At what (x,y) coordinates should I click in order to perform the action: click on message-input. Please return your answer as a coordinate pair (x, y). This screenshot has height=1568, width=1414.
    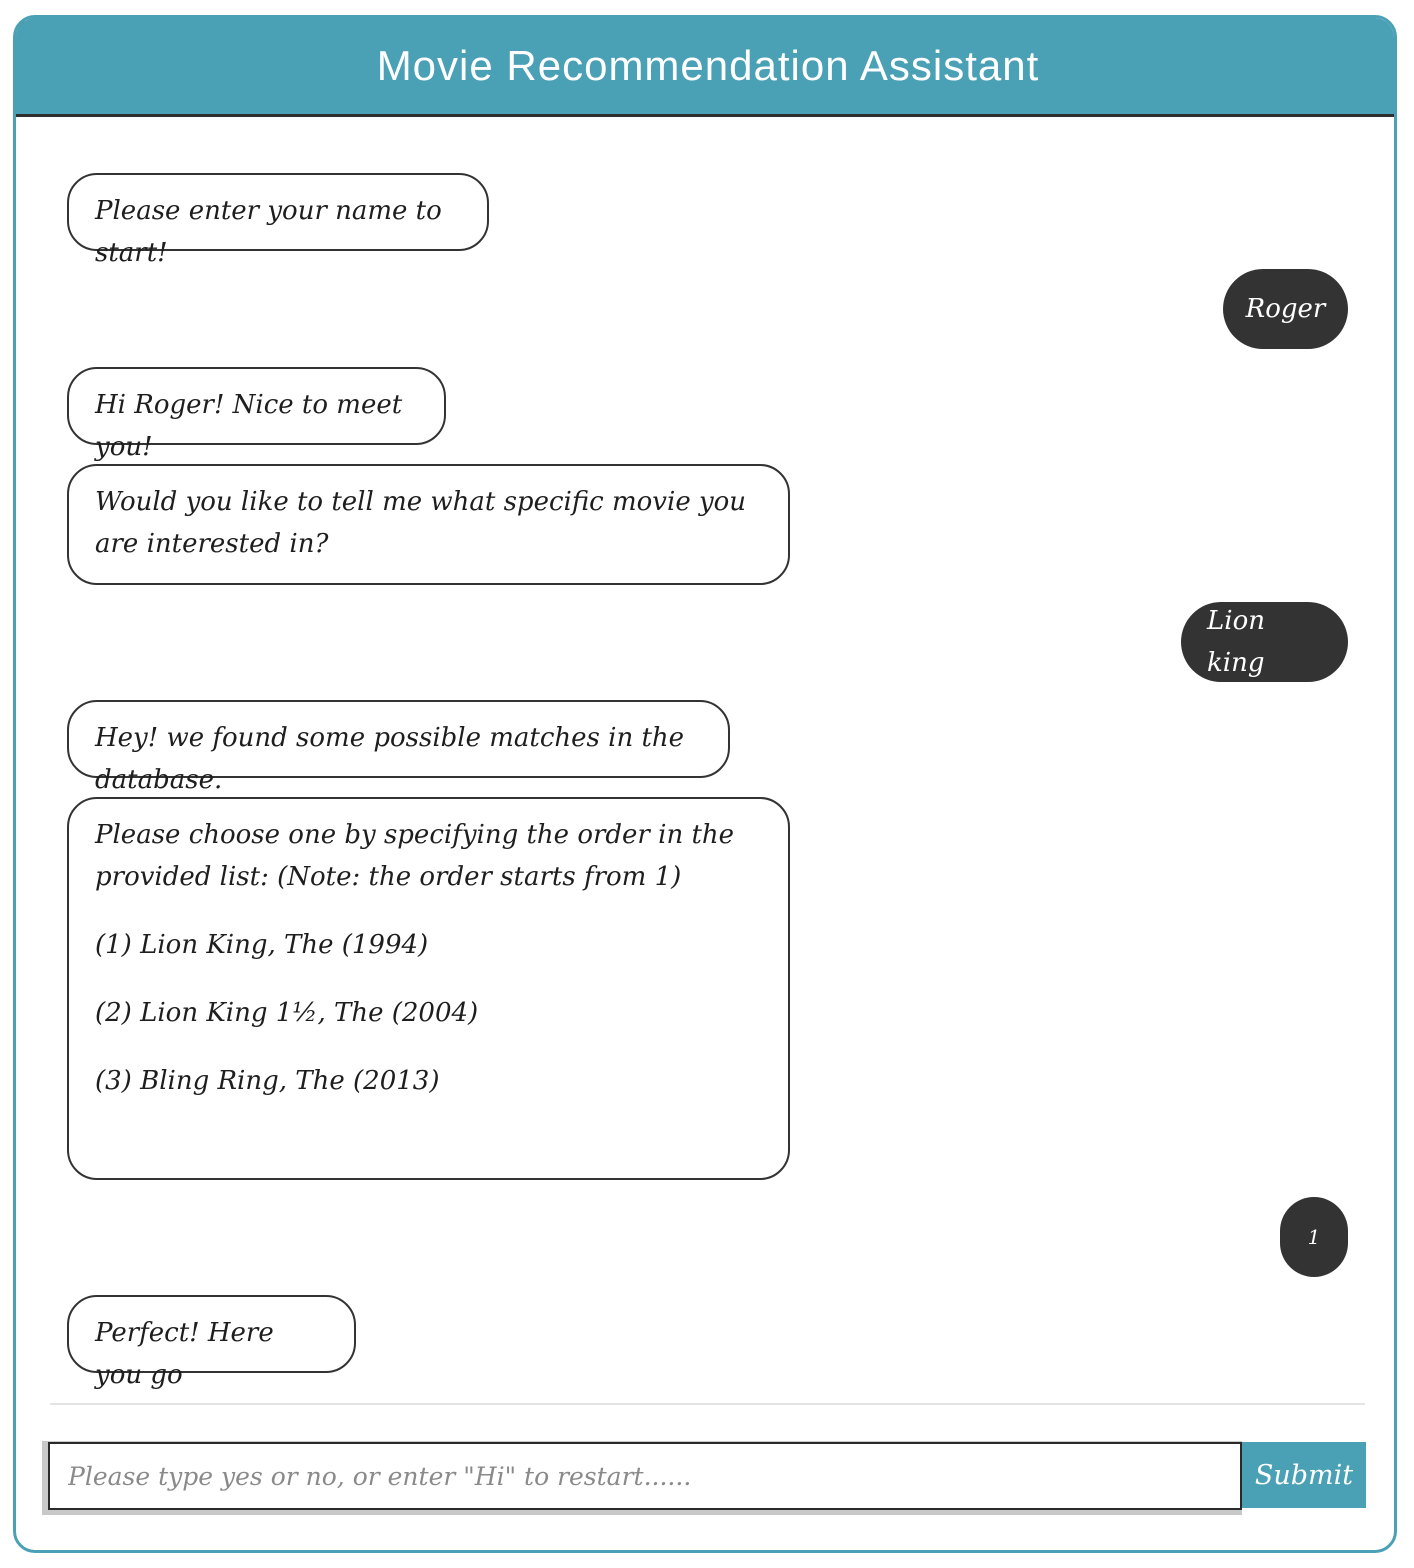
    Looking at the image, I should click on (645, 1476).